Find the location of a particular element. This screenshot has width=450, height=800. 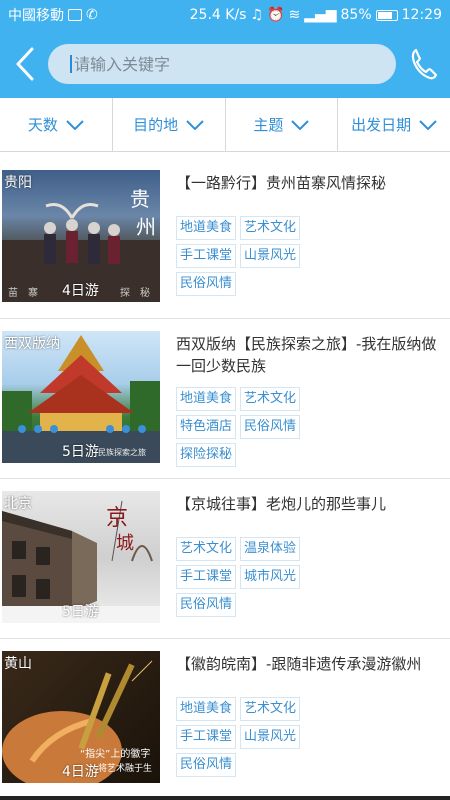

filter-label: 天数 is located at coordinates (42, 125).